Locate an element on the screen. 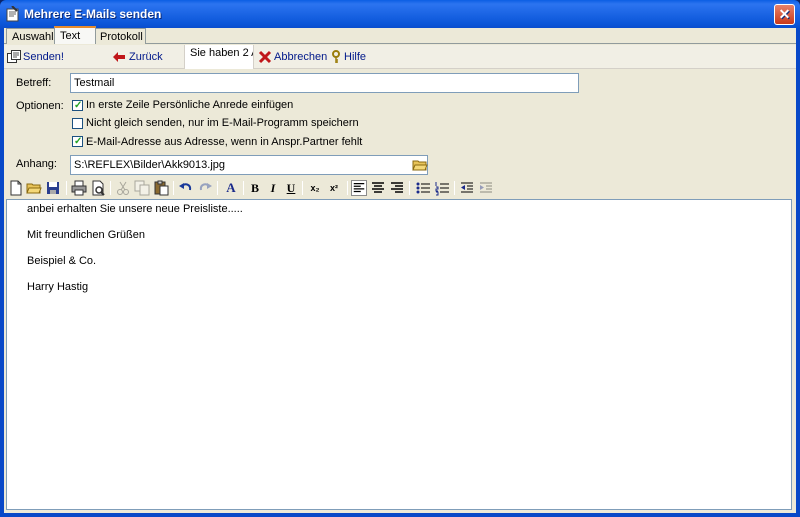  underline-icon: U is located at coordinates (291, 188).